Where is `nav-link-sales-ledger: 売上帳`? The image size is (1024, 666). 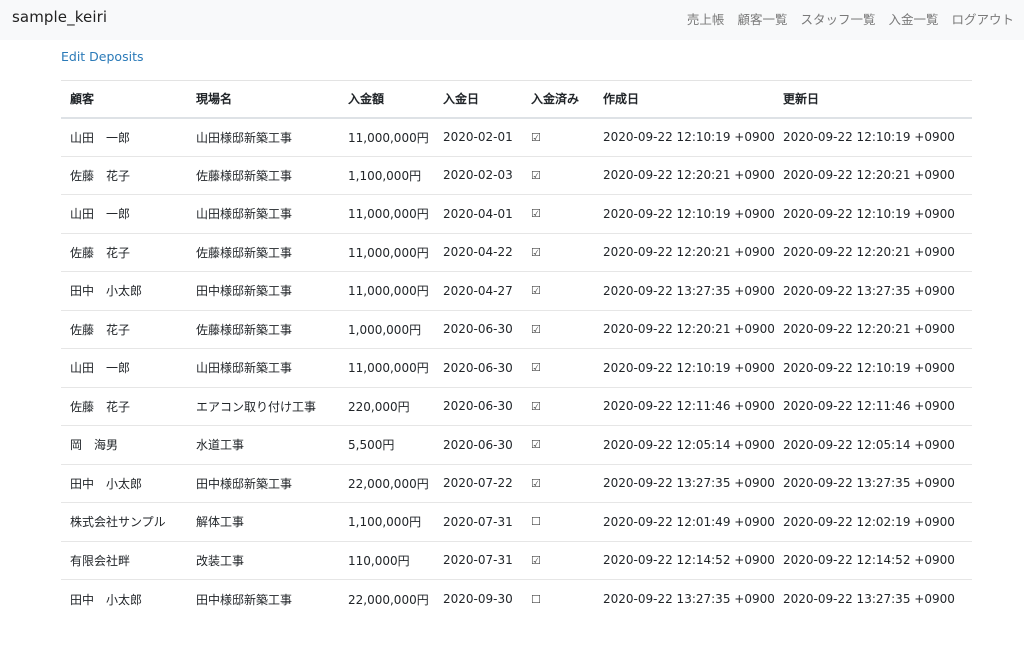 nav-link-sales-ledger: 売上帳 is located at coordinates (706, 18).